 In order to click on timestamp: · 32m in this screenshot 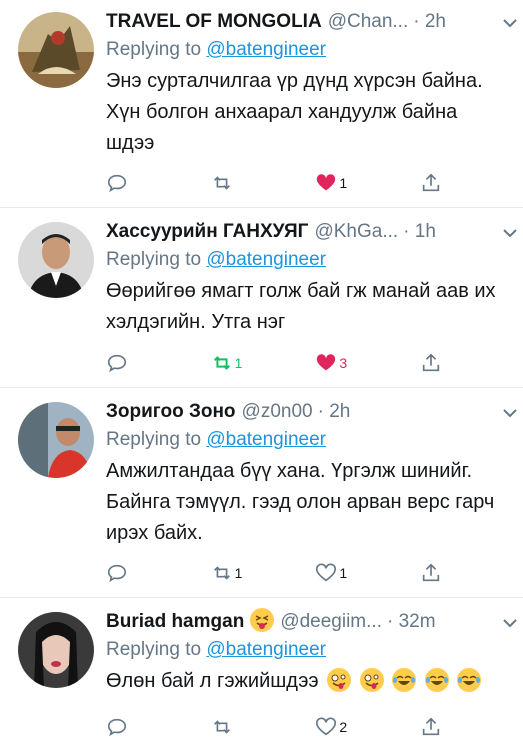, I will do `click(411, 622)`.